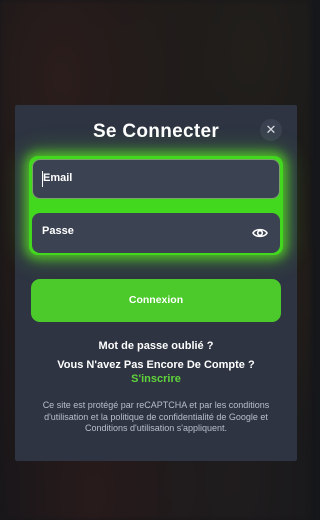 This screenshot has height=520, width=320. Describe the element at coordinates (58, 178) in the screenshot. I see `email-placeholder: Email` at that location.